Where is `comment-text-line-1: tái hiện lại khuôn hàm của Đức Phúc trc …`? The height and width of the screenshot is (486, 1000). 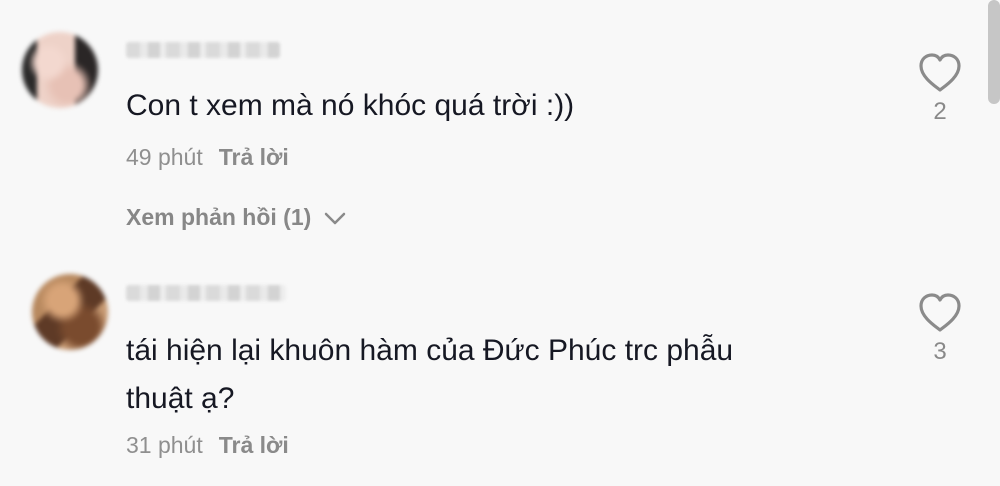
comment-text-line-1: tái hiện lại khuôn hàm của Đức Phúc trc … is located at coordinates (430, 350).